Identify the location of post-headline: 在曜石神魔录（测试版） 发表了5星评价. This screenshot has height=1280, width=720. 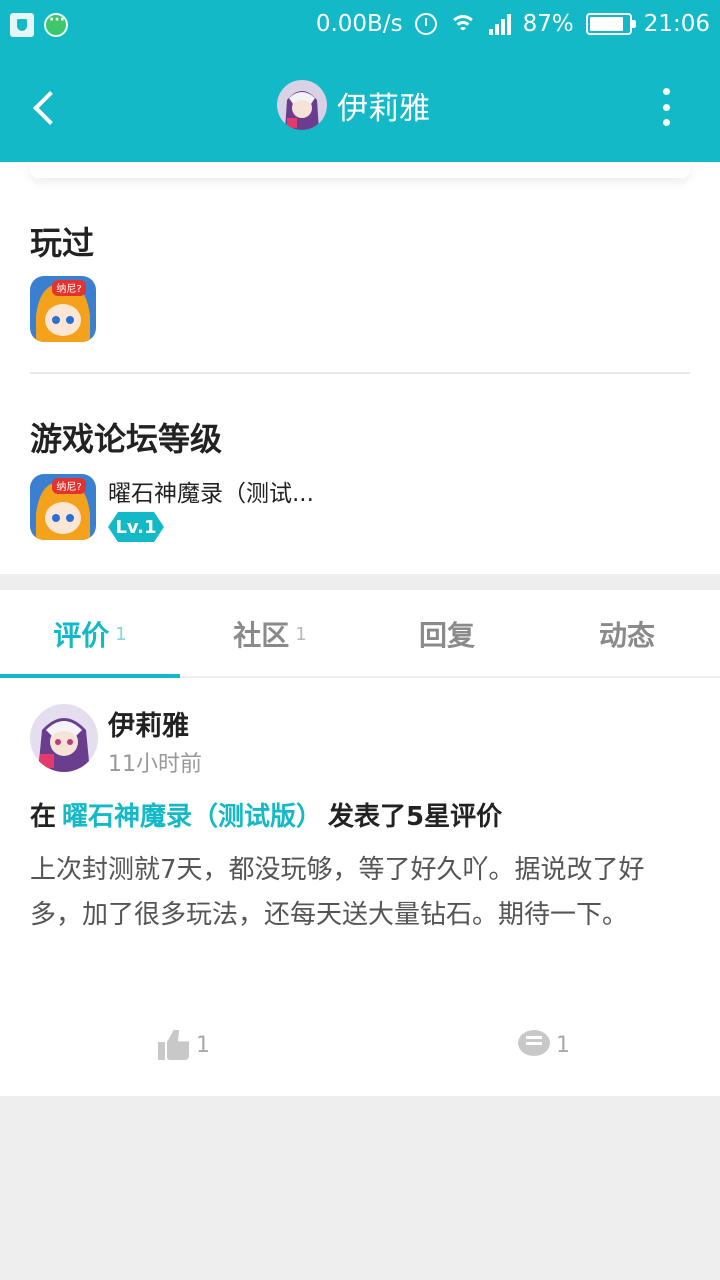
(266, 817).